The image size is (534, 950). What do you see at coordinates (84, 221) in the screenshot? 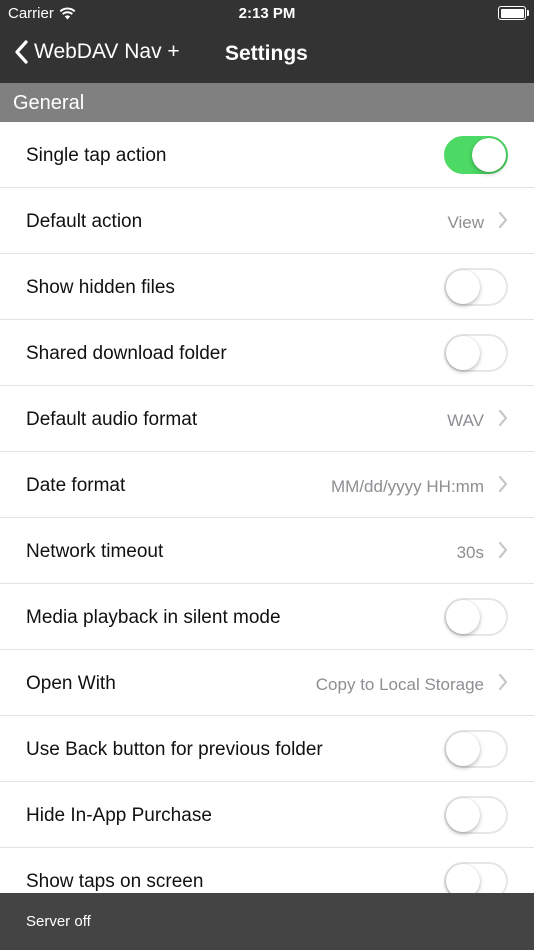
I see `settings-row-label: Default action` at bounding box center [84, 221].